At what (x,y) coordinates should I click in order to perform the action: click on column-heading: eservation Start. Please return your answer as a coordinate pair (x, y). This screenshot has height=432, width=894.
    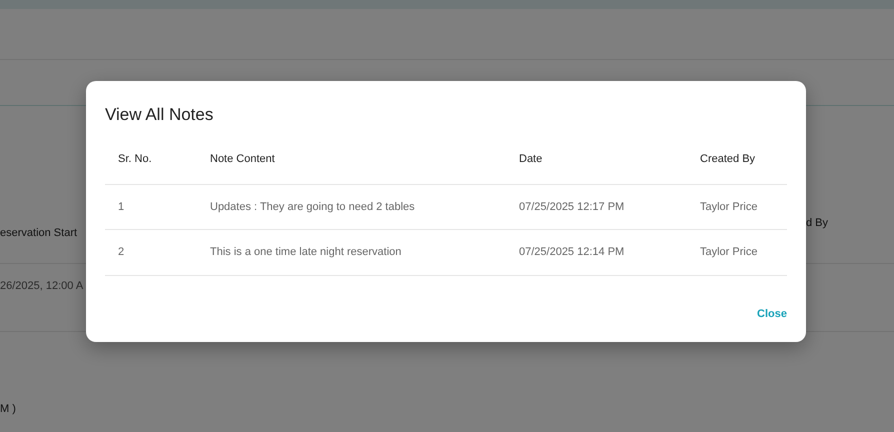
    Looking at the image, I should click on (39, 233).